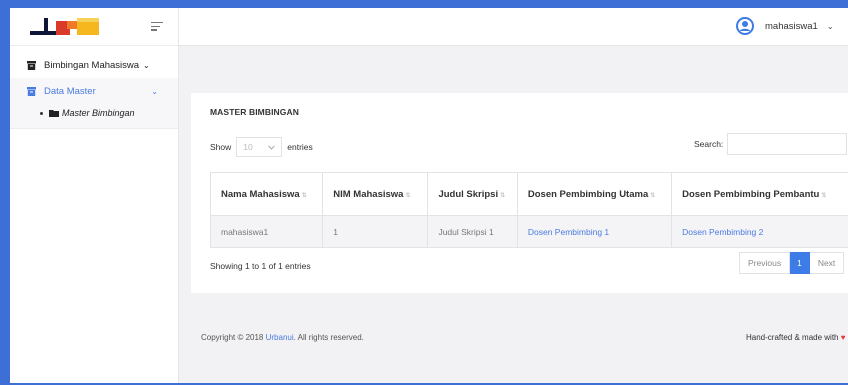 The height and width of the screenshot is (385, 848). Describe the element at coordinates (791, 26) in the screenshot. I see `user-name: mahasiswa1` at that location.